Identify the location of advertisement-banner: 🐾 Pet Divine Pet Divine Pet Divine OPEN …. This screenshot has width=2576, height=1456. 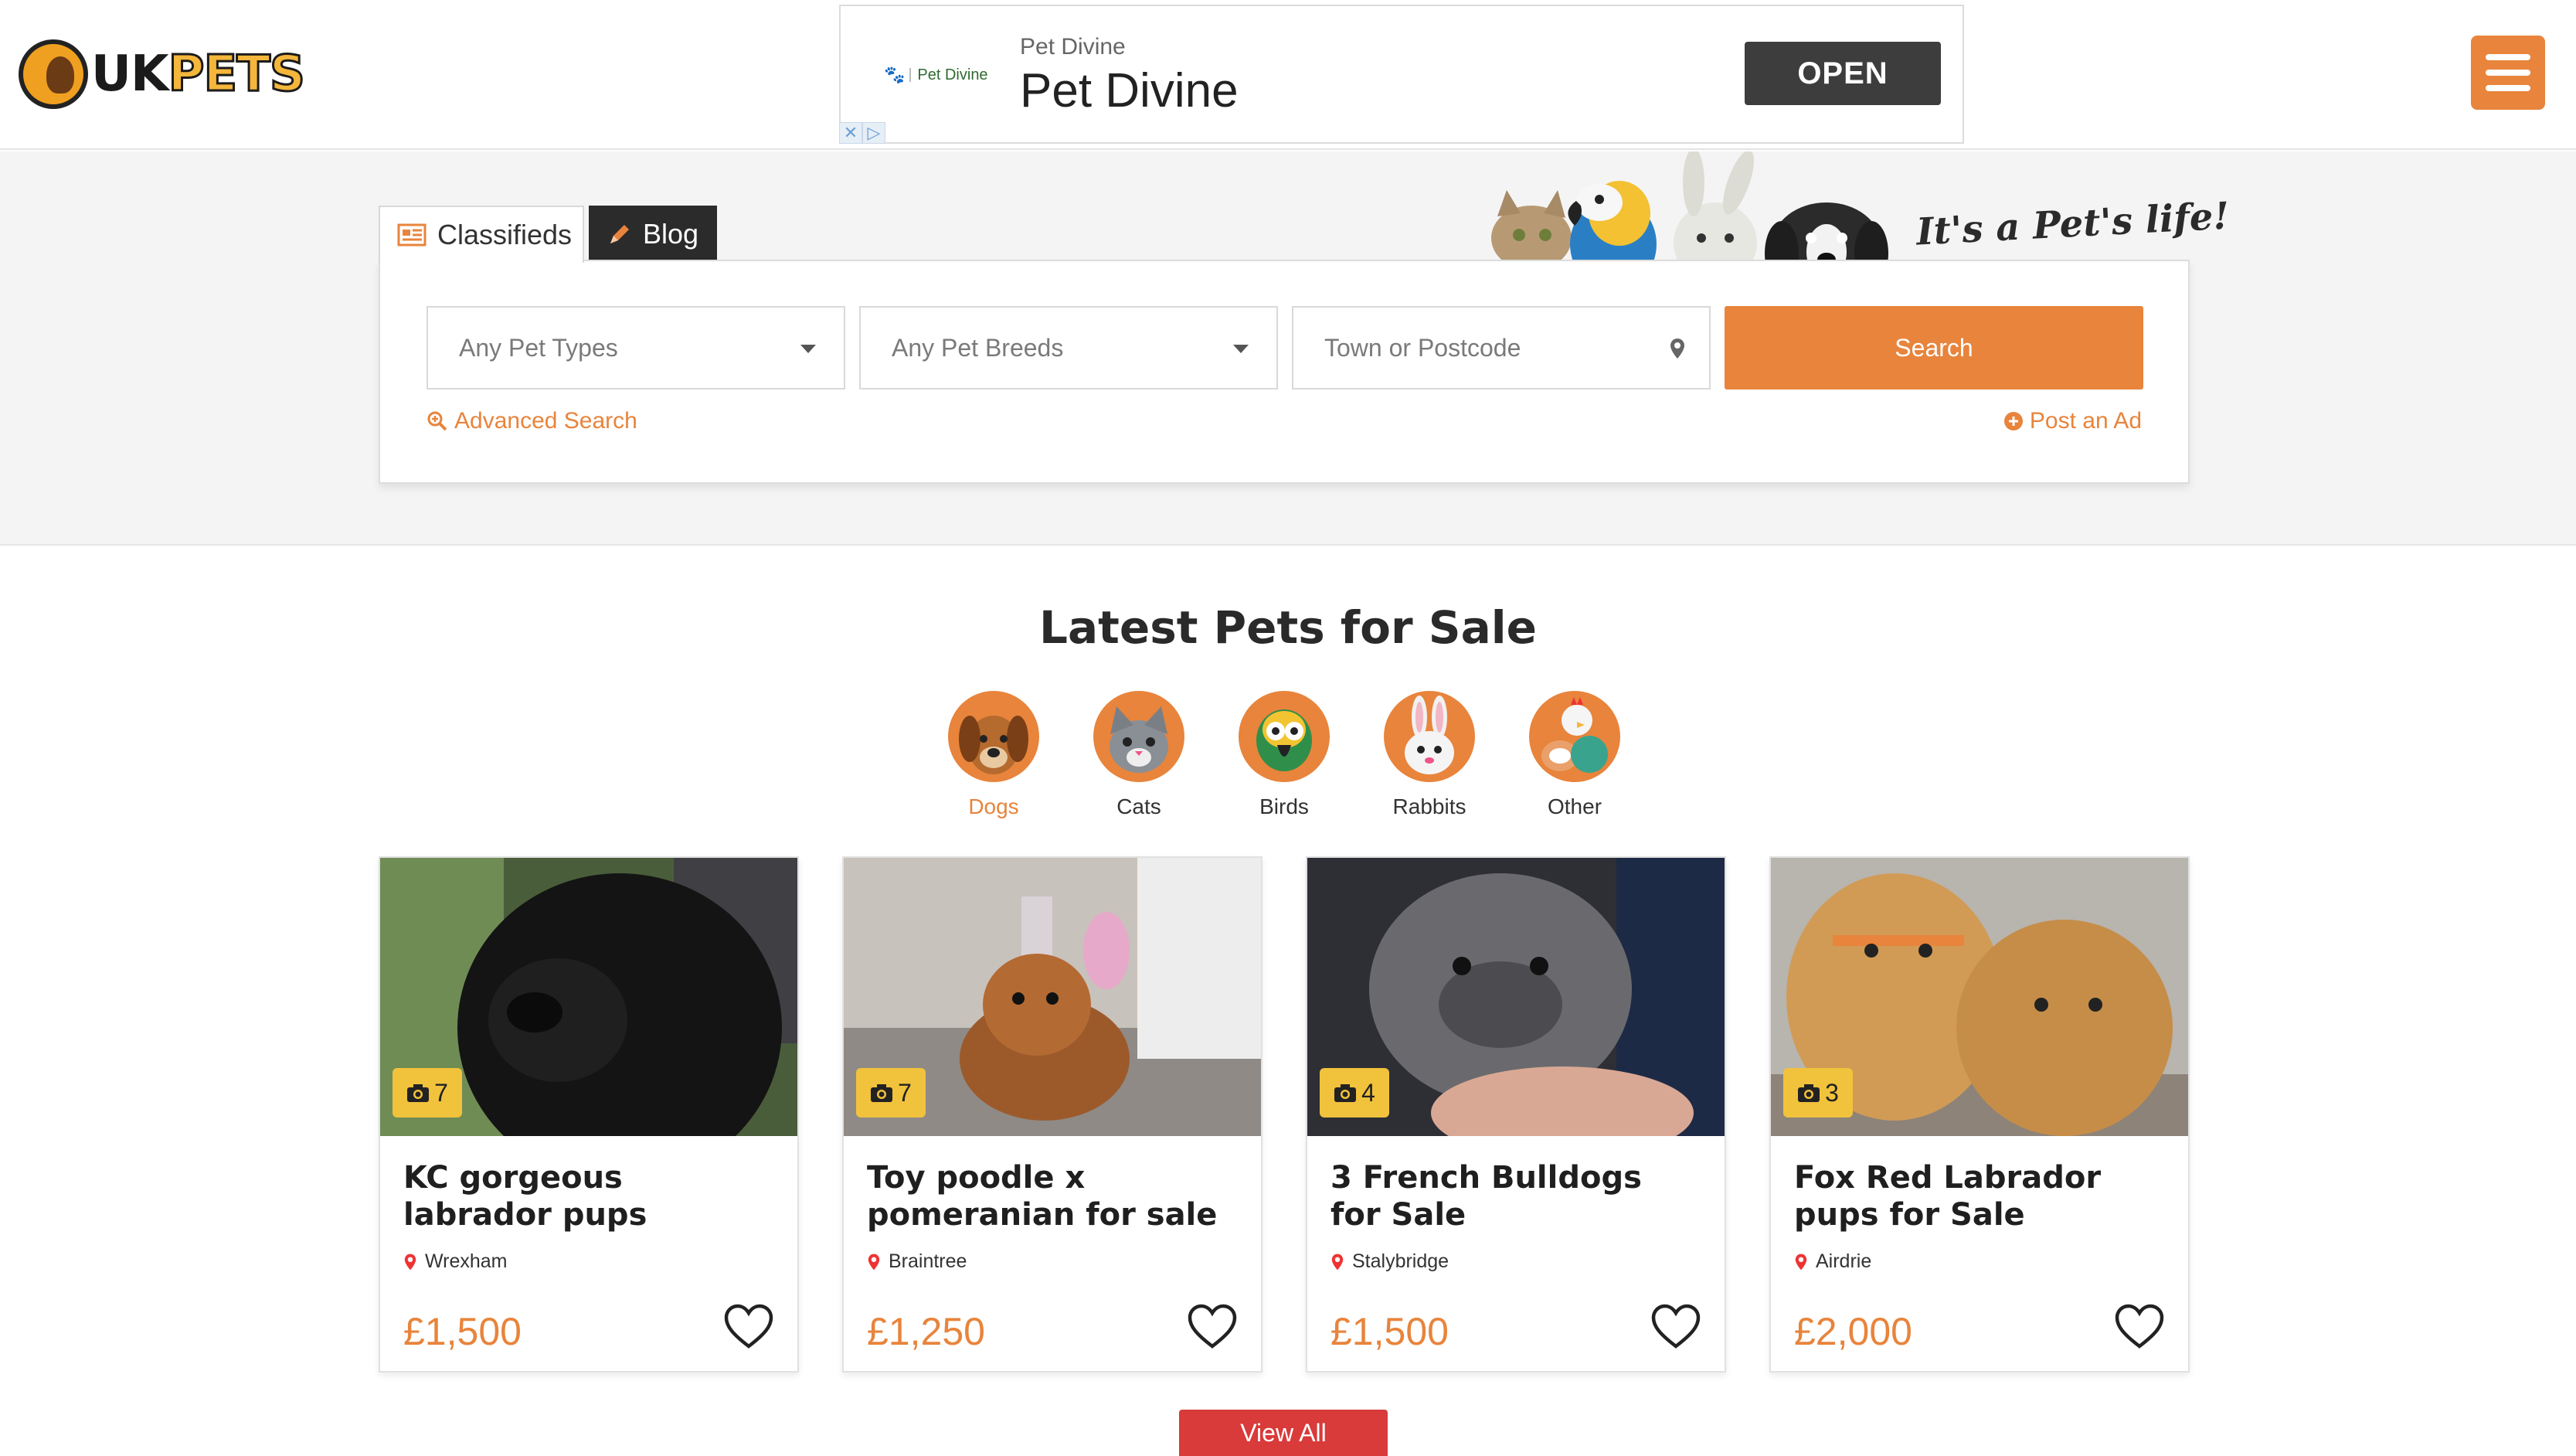
(1401, 75).